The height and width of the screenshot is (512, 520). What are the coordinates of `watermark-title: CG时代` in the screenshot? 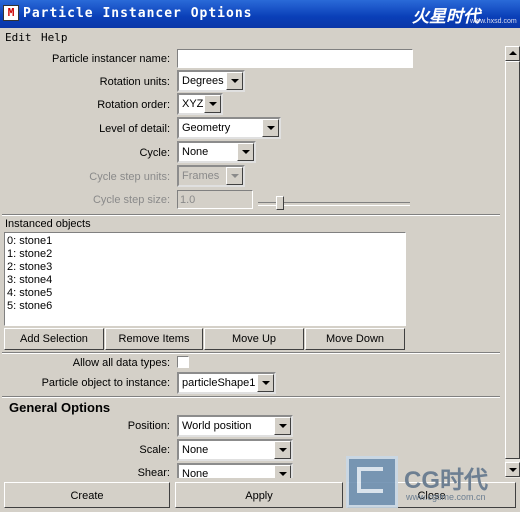 It's located at (446, 480).